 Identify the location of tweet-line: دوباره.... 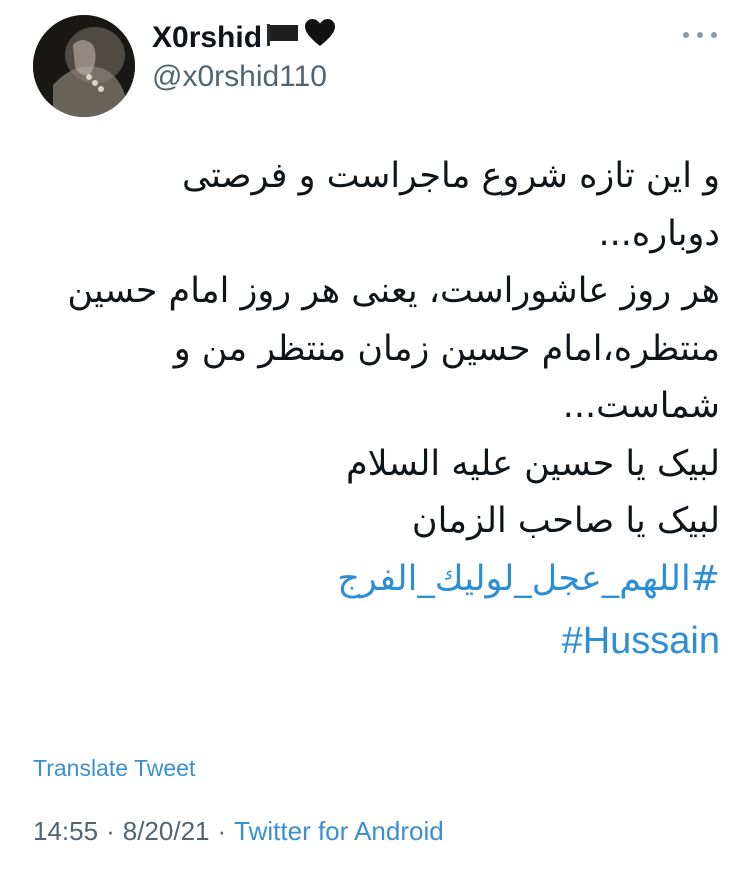
(659, 233).